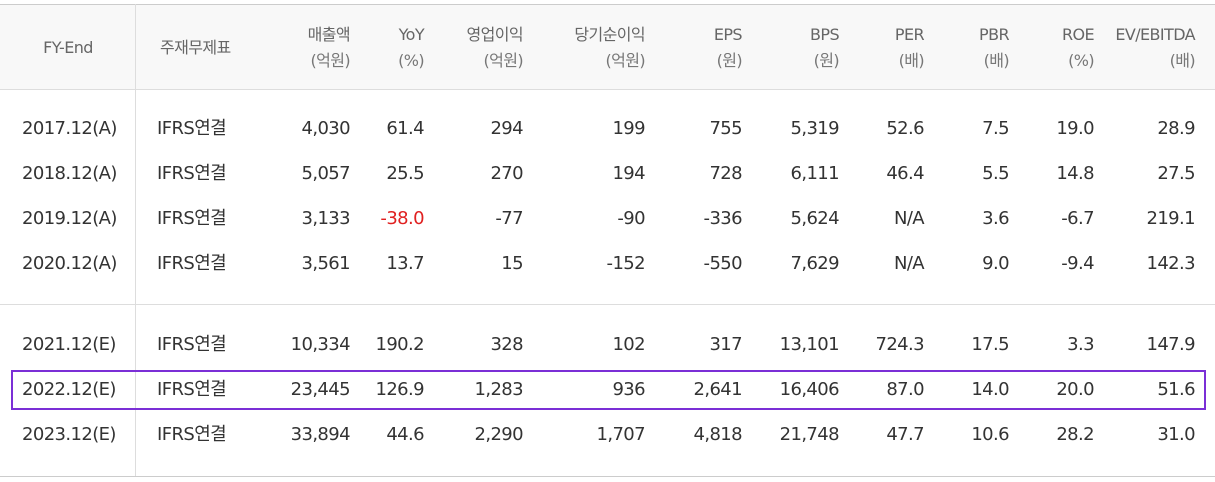 The height and width of the screenshot is (482, 1215). What do you see at coordinates (1078, 48) in the screenshot?
I see `column-header-roe: ROE (%)` at bounding box center [1078, 48].